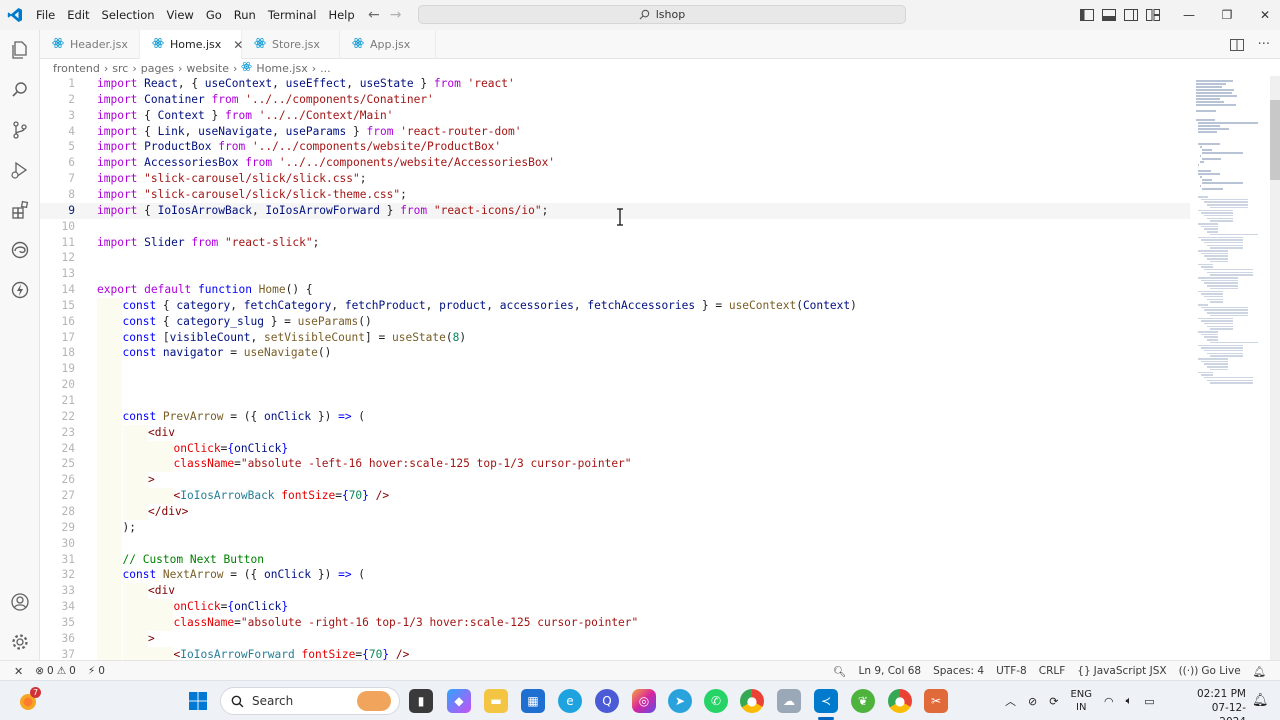 The image size is (1280, 720). What do you see at coordinates (1263, 15) in the screenshot?
I see `close-window-icon: ✕` at bounding box center [1263, 15].